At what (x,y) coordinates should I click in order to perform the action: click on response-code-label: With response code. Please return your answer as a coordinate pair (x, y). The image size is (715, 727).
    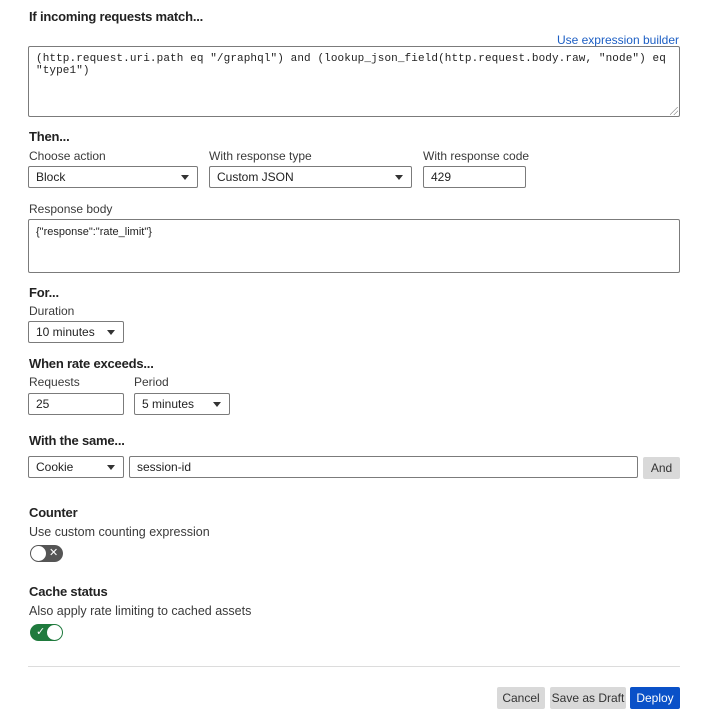
    Looking at the image, I should click on (476, 156).